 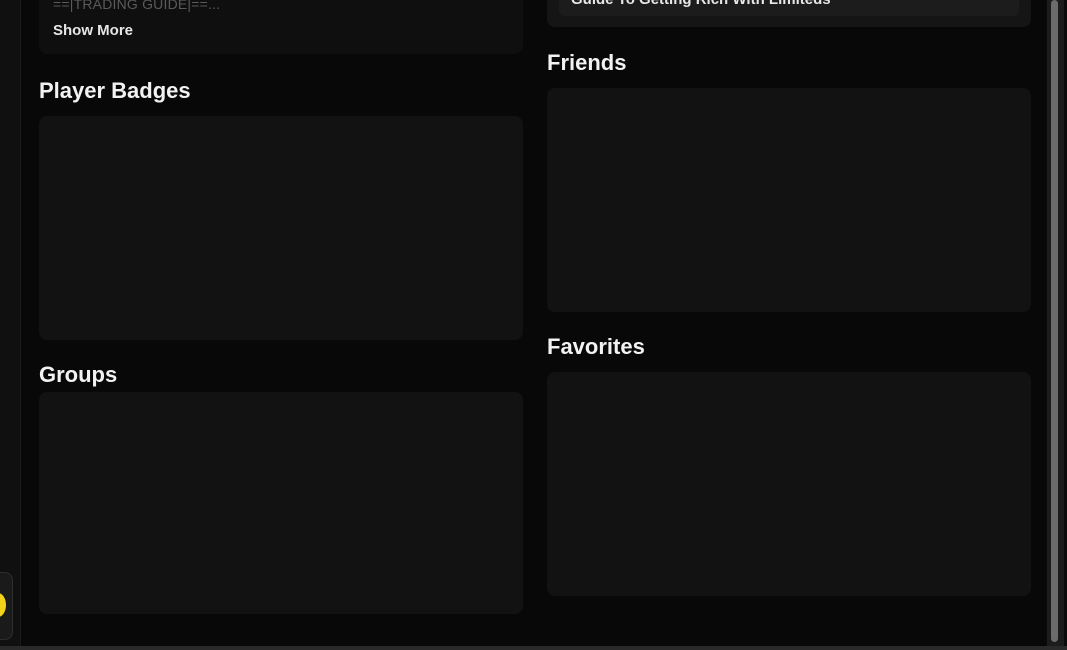 I want to click on friends-title: Friends, so click(x=587, y=62).